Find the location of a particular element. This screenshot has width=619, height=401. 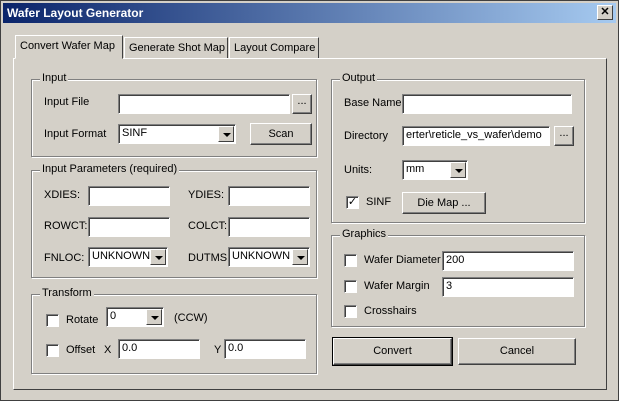

tab-generate-shot-map: Generate Shot Map is located at coordinates (176, 48).